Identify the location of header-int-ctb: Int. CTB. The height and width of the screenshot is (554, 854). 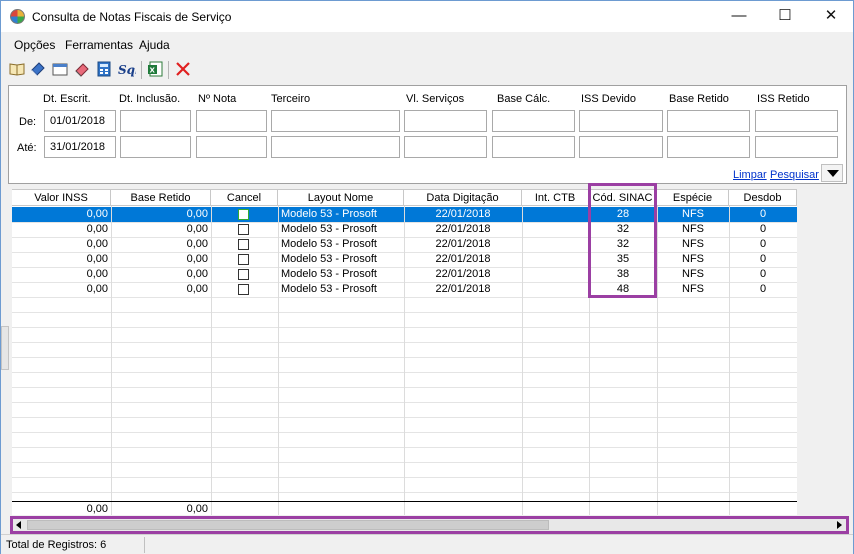
(555, 198).